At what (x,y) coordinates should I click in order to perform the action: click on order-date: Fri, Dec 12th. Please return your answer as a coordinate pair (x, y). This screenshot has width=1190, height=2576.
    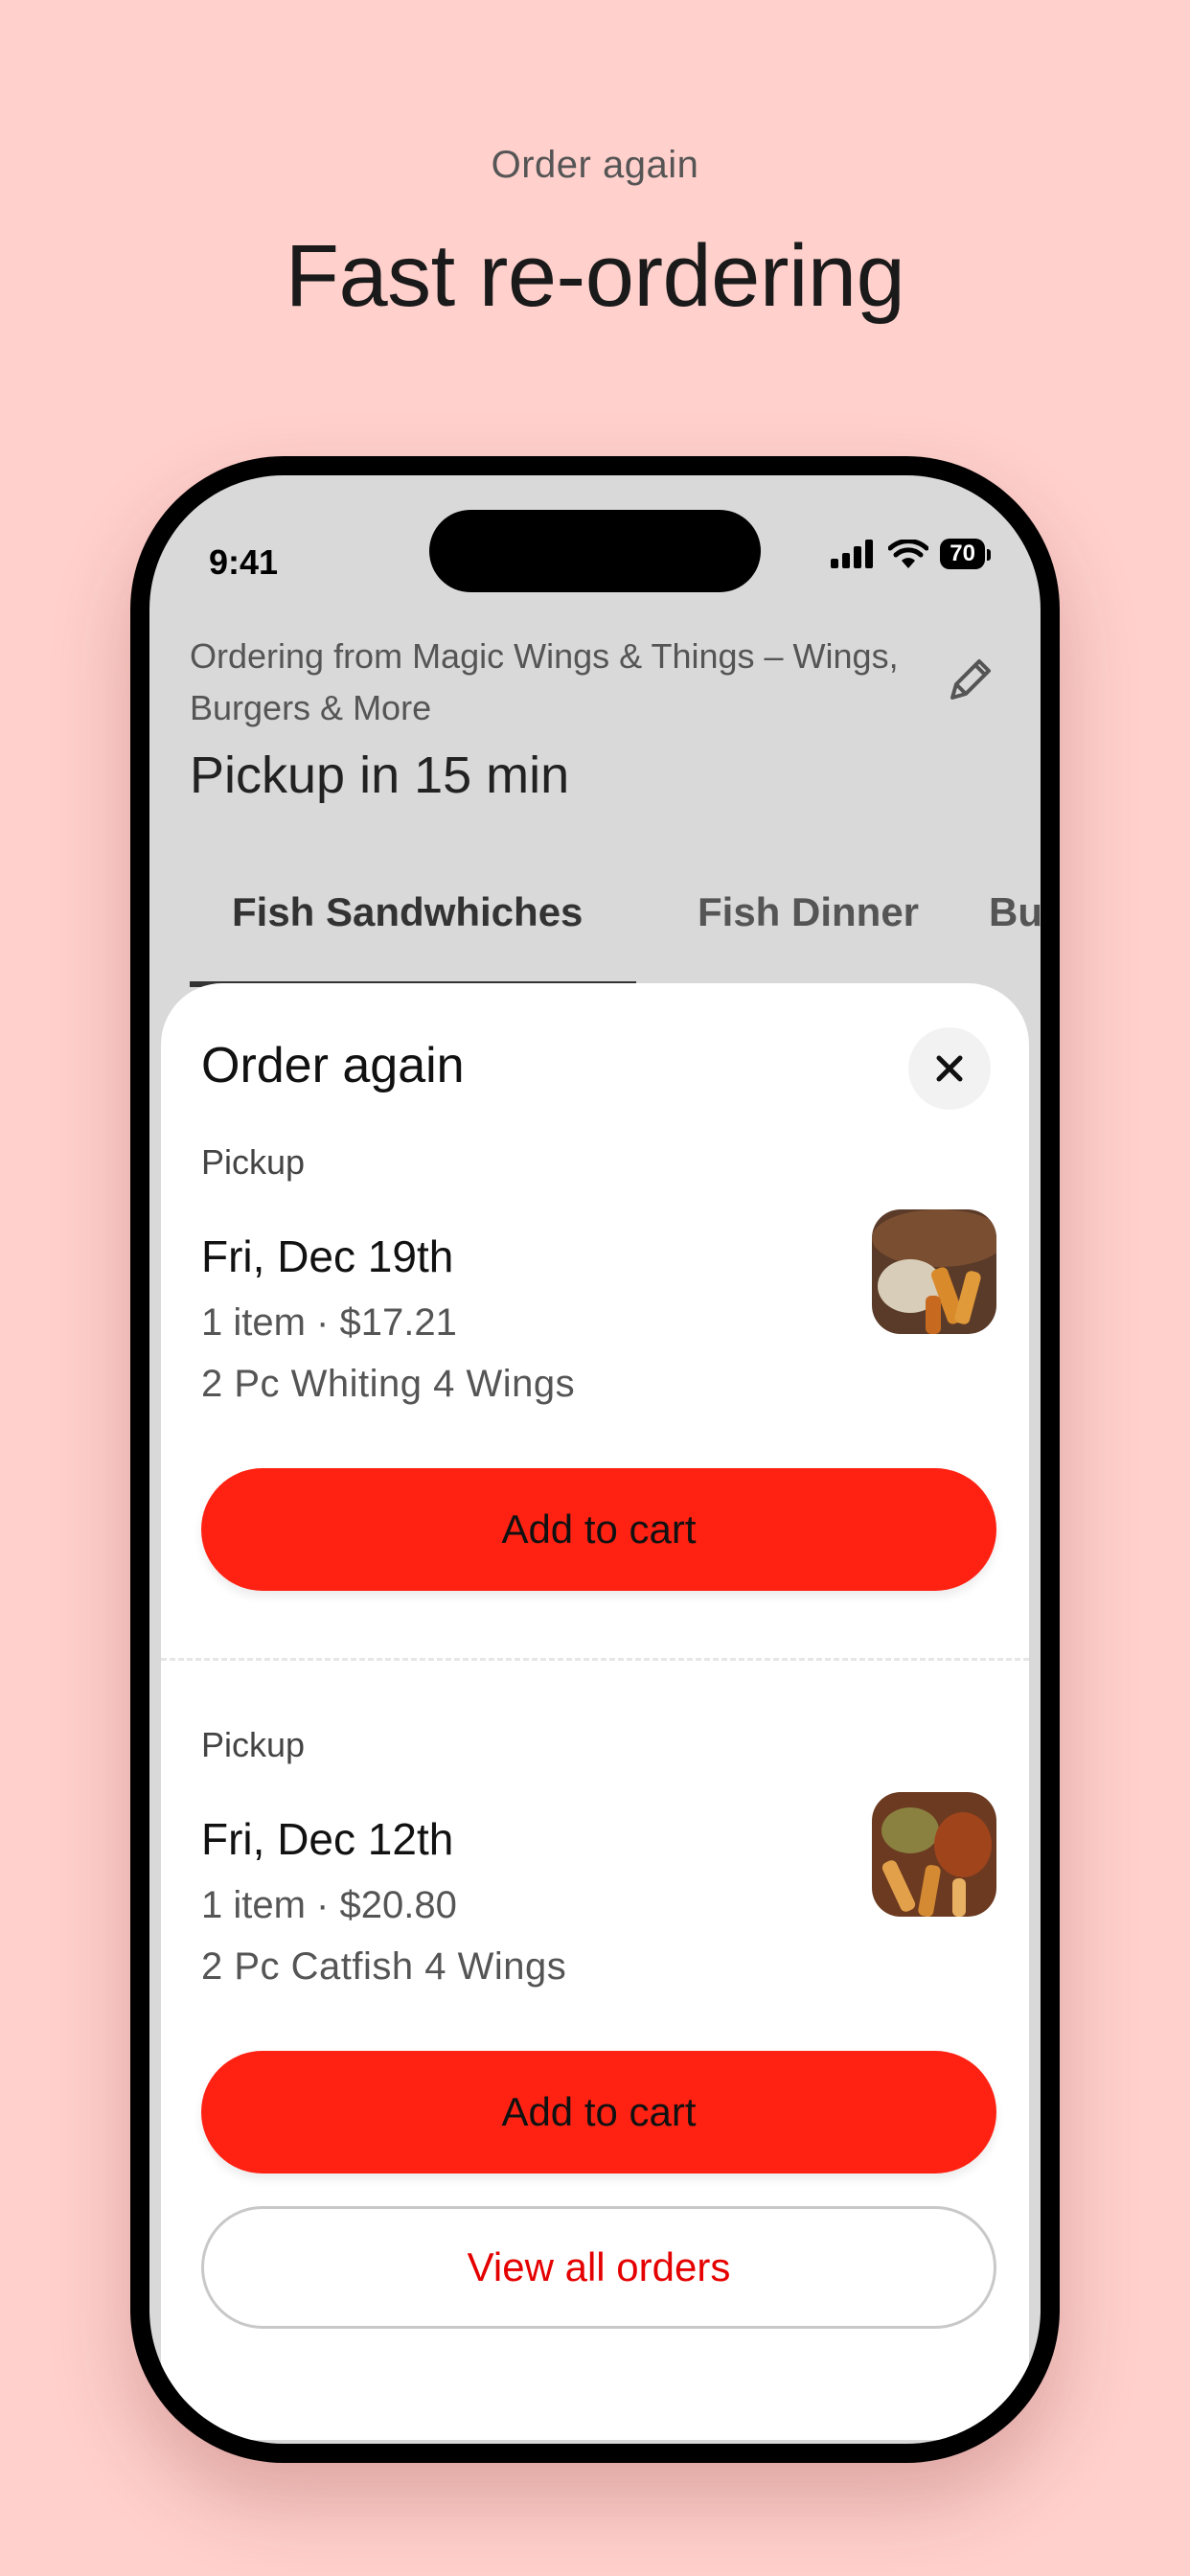
    Looking at the image, I should click on (327, 1839).